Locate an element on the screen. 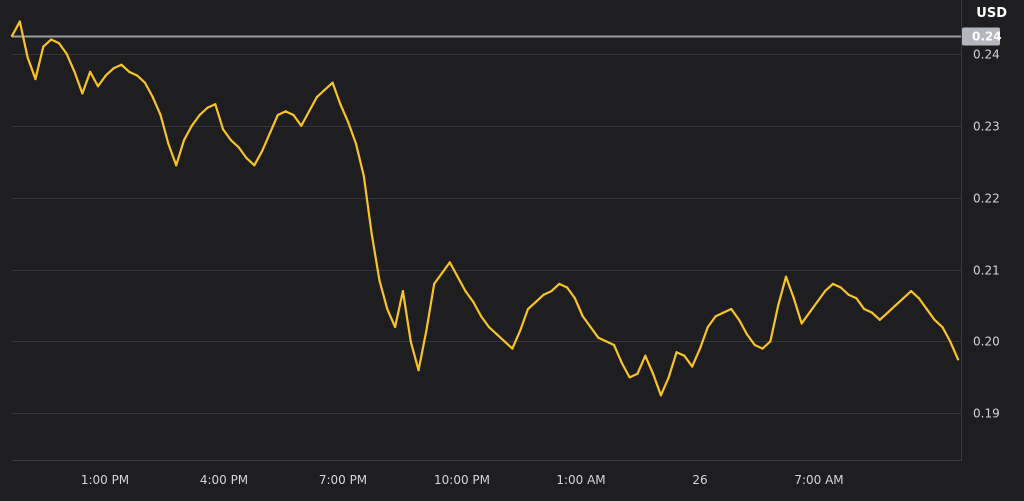 The width and height of the screenshot is (1024, 501). y-tick-label: 0.24 is located at coordinates (986, 55).